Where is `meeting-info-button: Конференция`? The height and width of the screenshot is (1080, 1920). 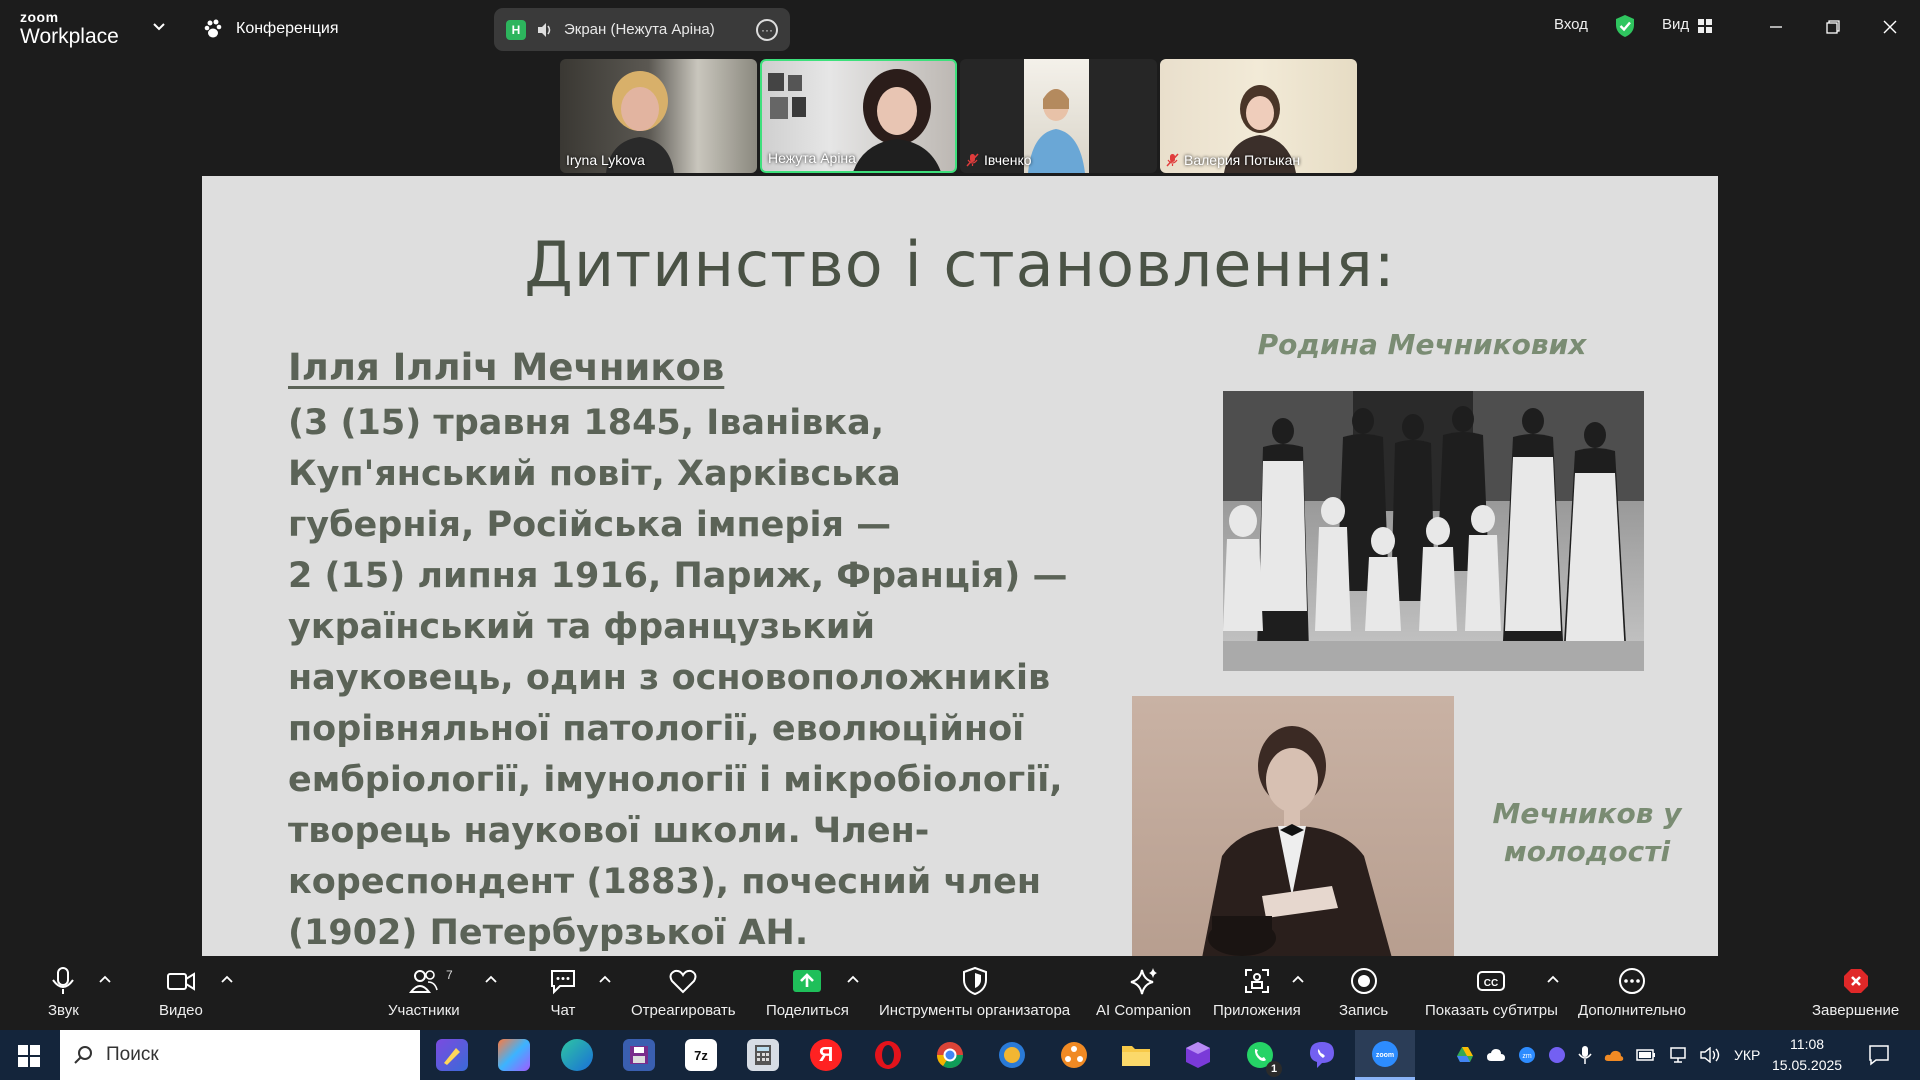 meeting-info-button: Конференция is located at coordinates (271, 29).